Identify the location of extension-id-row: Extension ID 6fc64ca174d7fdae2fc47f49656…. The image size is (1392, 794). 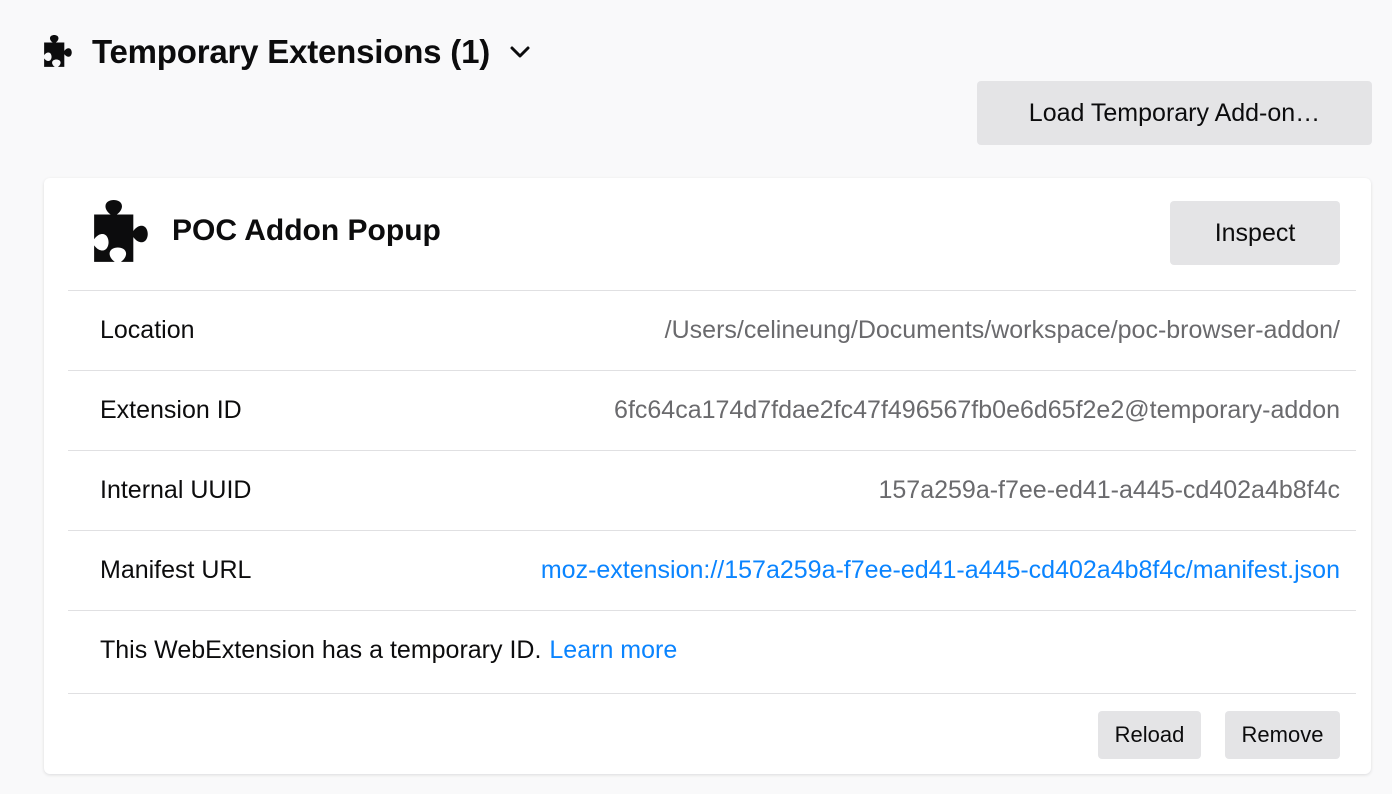
(712, 410).